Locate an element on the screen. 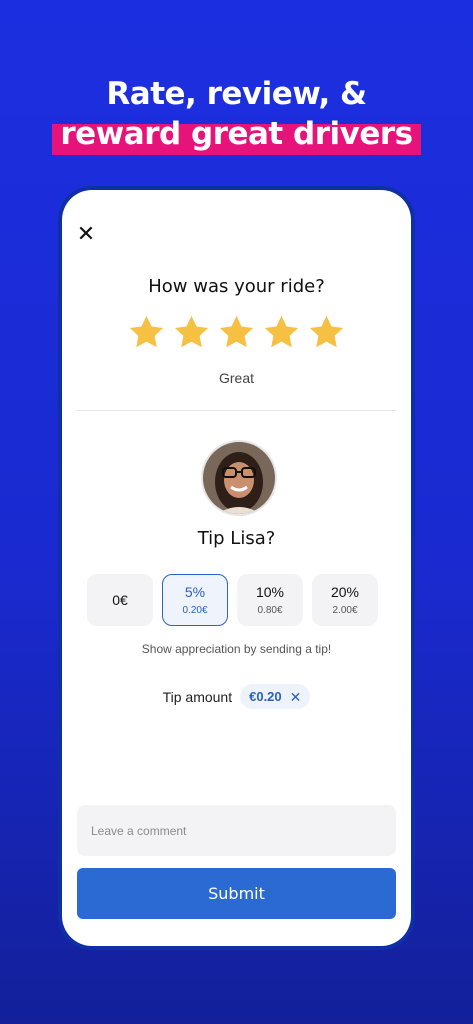  comment-input is located at coordinates (236, 830).